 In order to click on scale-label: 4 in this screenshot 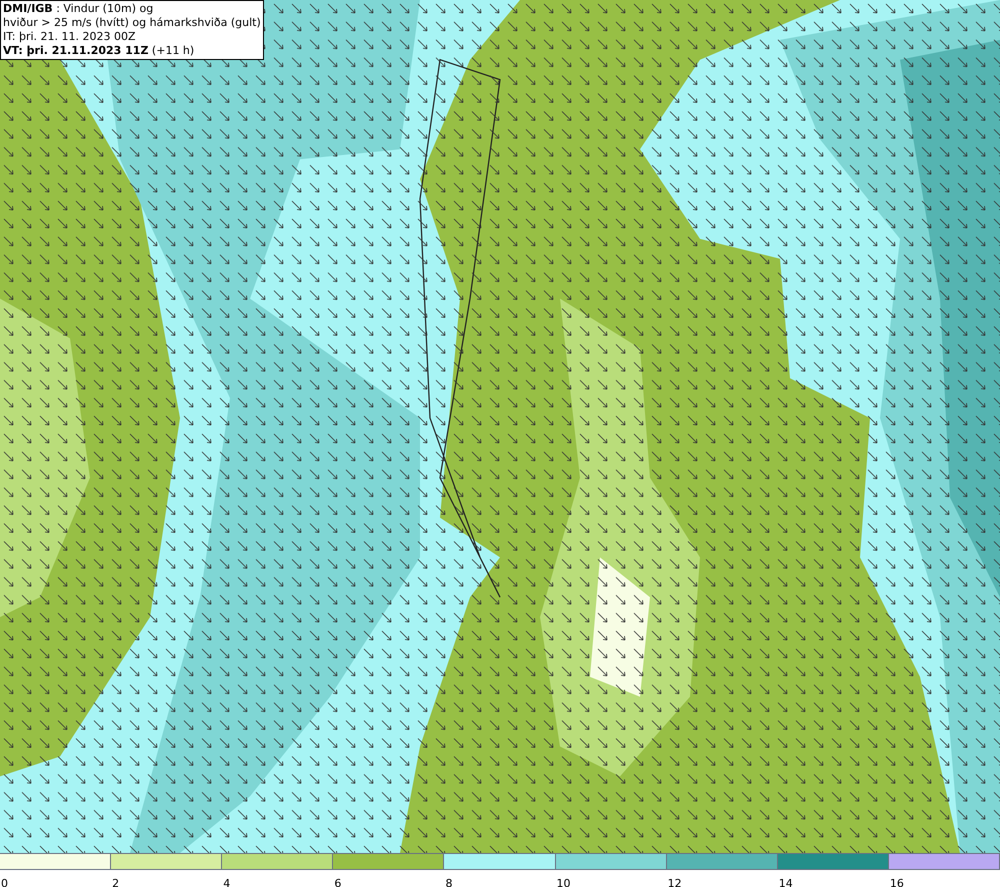, I will do `click(226, 882)`.